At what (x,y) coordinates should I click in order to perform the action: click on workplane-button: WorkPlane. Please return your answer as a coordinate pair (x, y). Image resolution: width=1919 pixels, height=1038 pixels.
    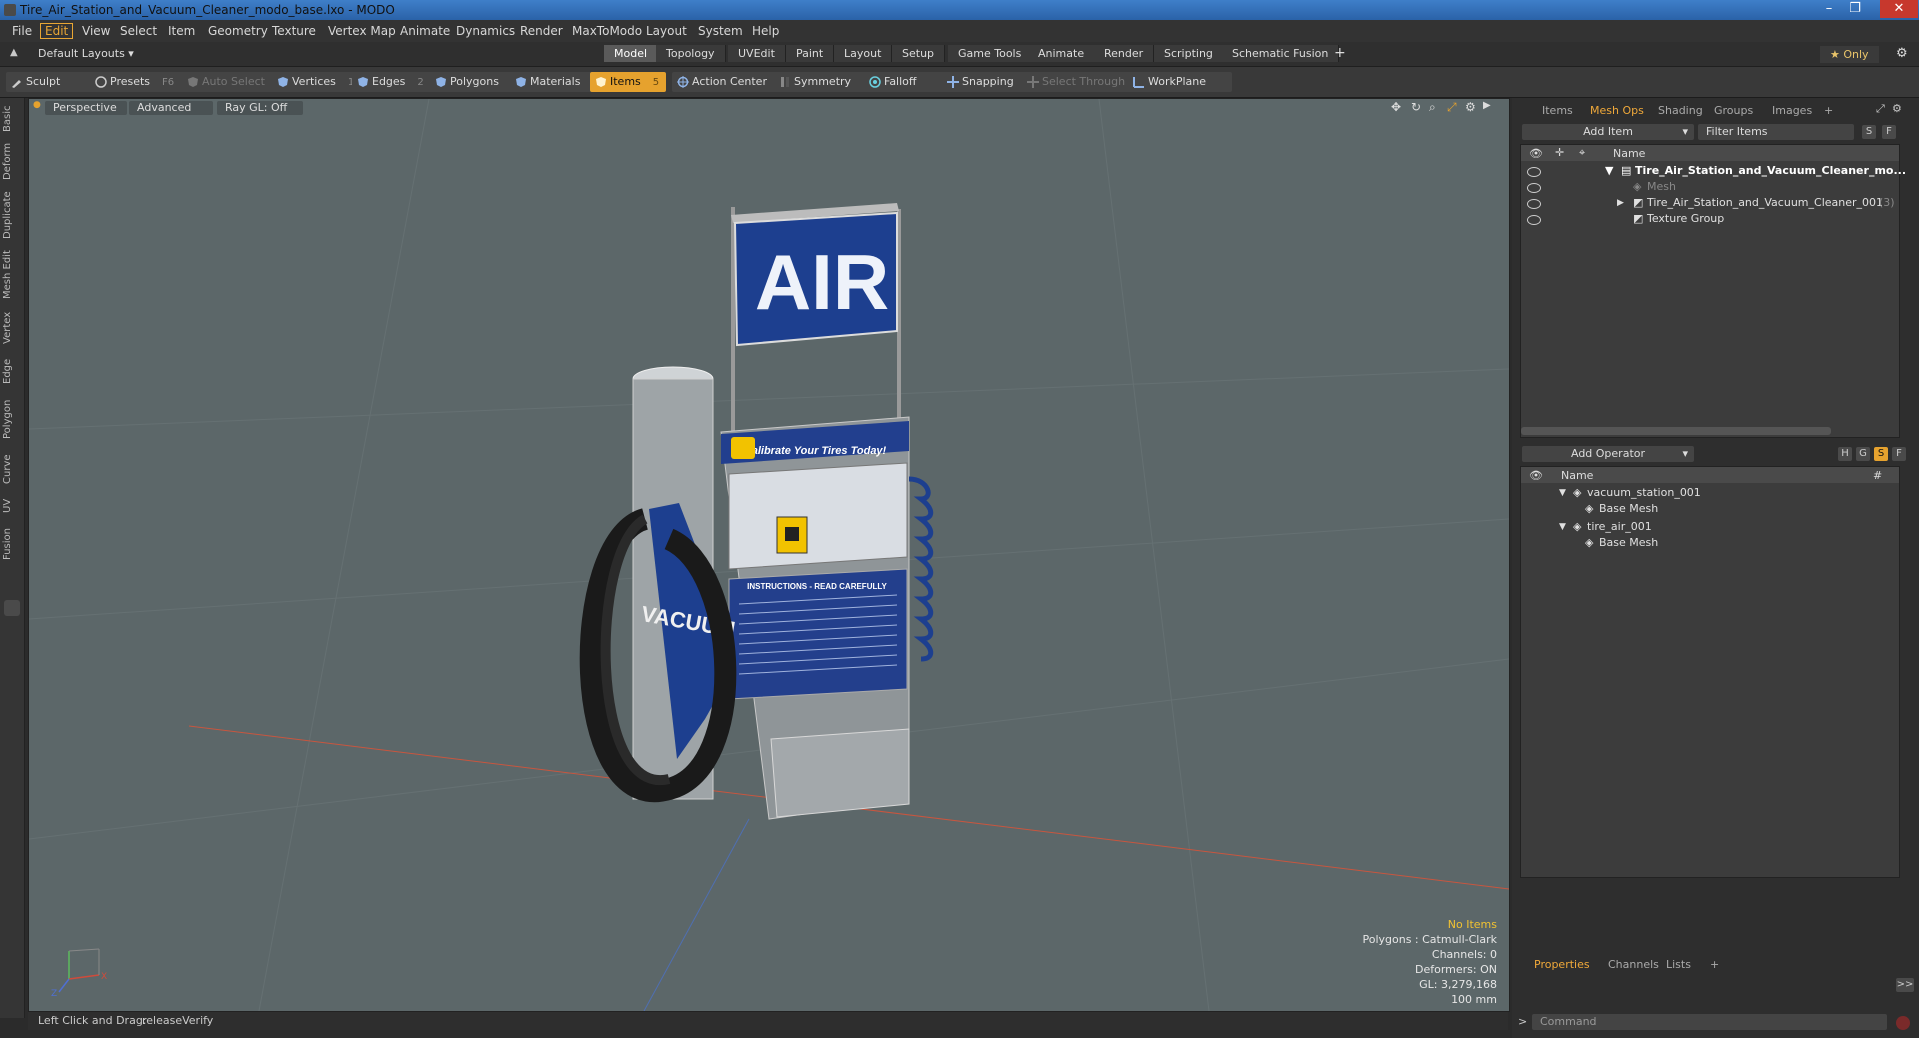
    Looking at the image, I should click on (1180, 82).